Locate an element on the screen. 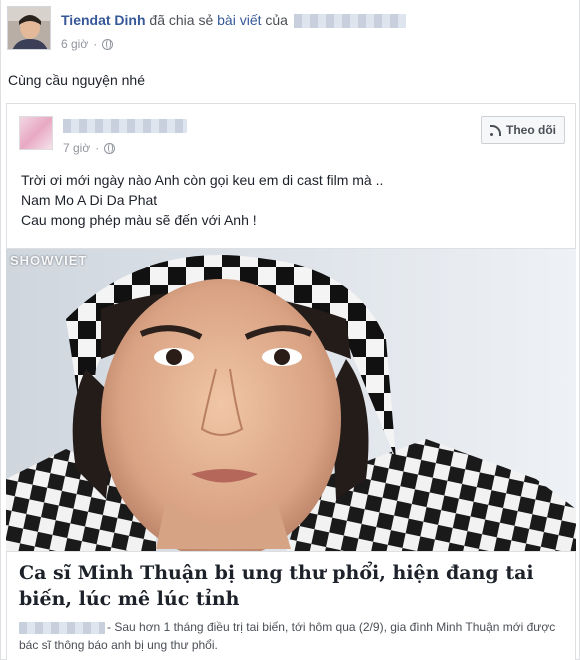 This screenshot has height=660, width=580. follow-button: Theo dõi is located at coordinates (523, 130).